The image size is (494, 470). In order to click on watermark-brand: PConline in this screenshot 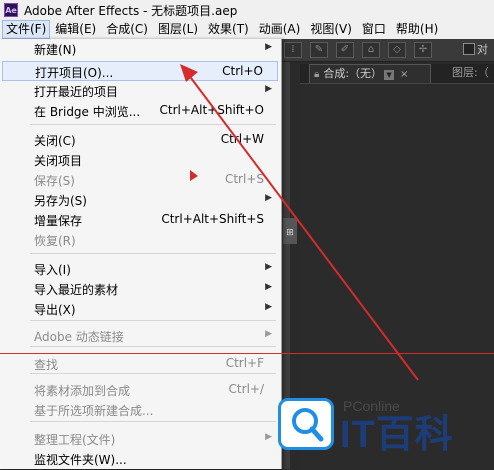, I will do `click(371, 406)`.